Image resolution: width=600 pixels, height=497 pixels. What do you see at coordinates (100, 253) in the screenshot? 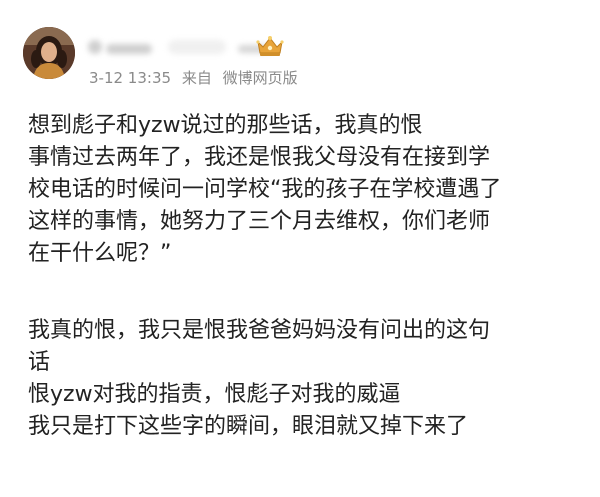
I see `post-text-line: 在干什么呢？”` at bounding box center [100, 253].